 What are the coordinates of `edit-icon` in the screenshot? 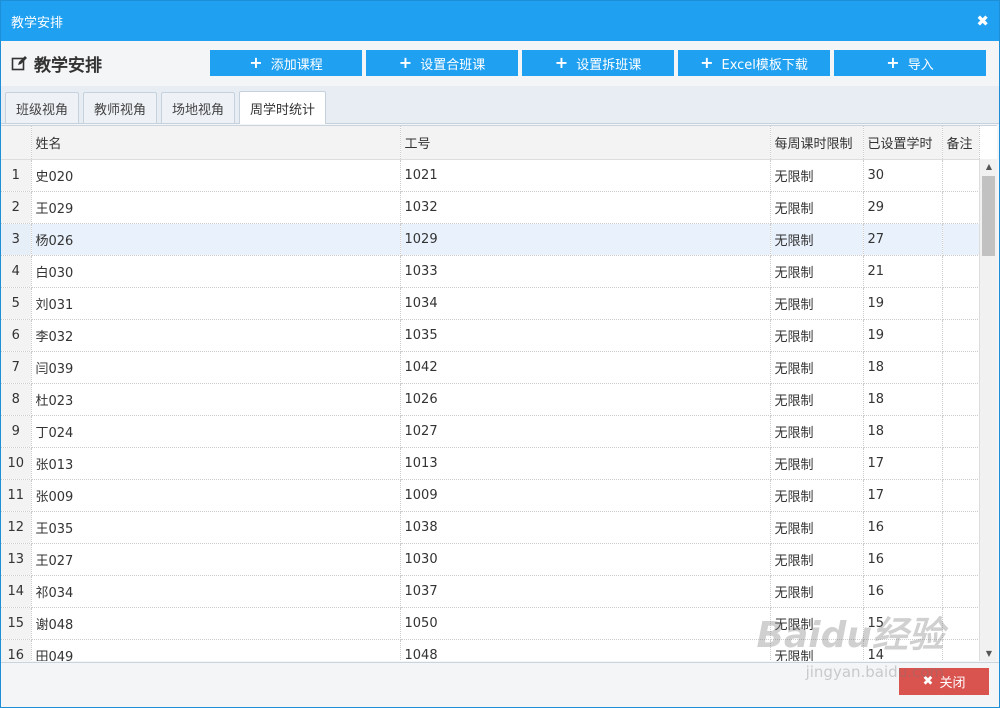 It's located at (19, 63).